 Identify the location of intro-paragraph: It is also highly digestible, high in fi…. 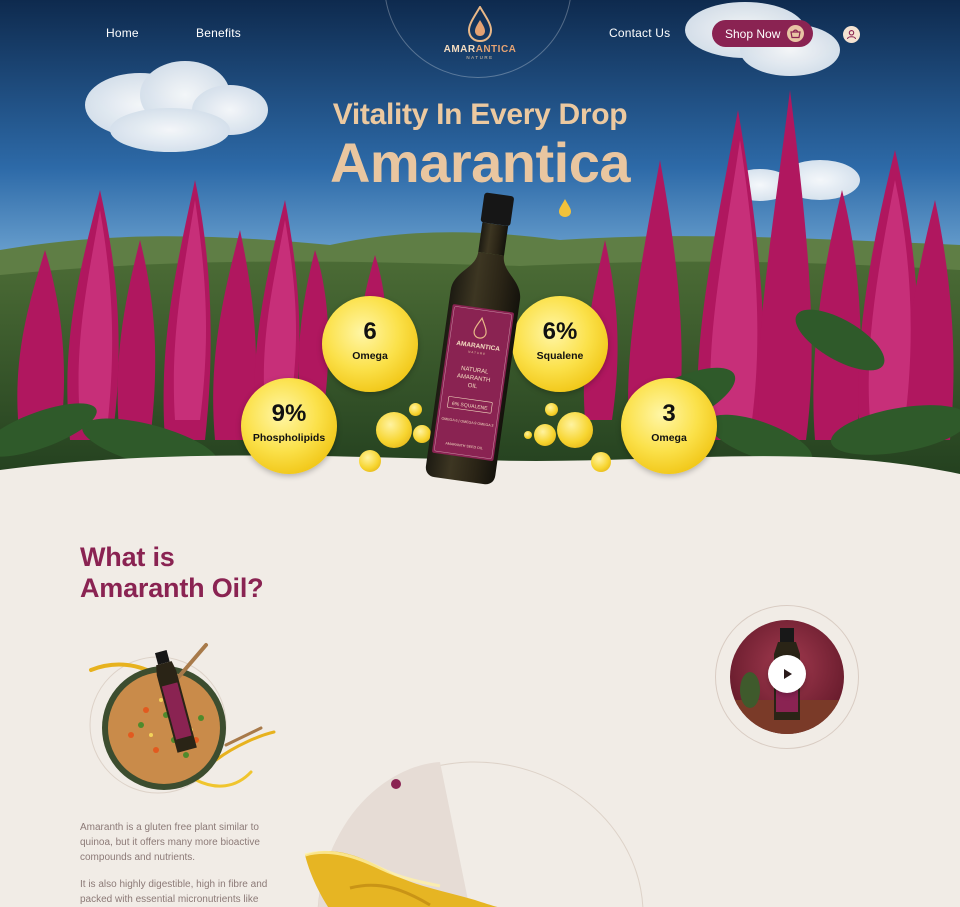
(174, 892).